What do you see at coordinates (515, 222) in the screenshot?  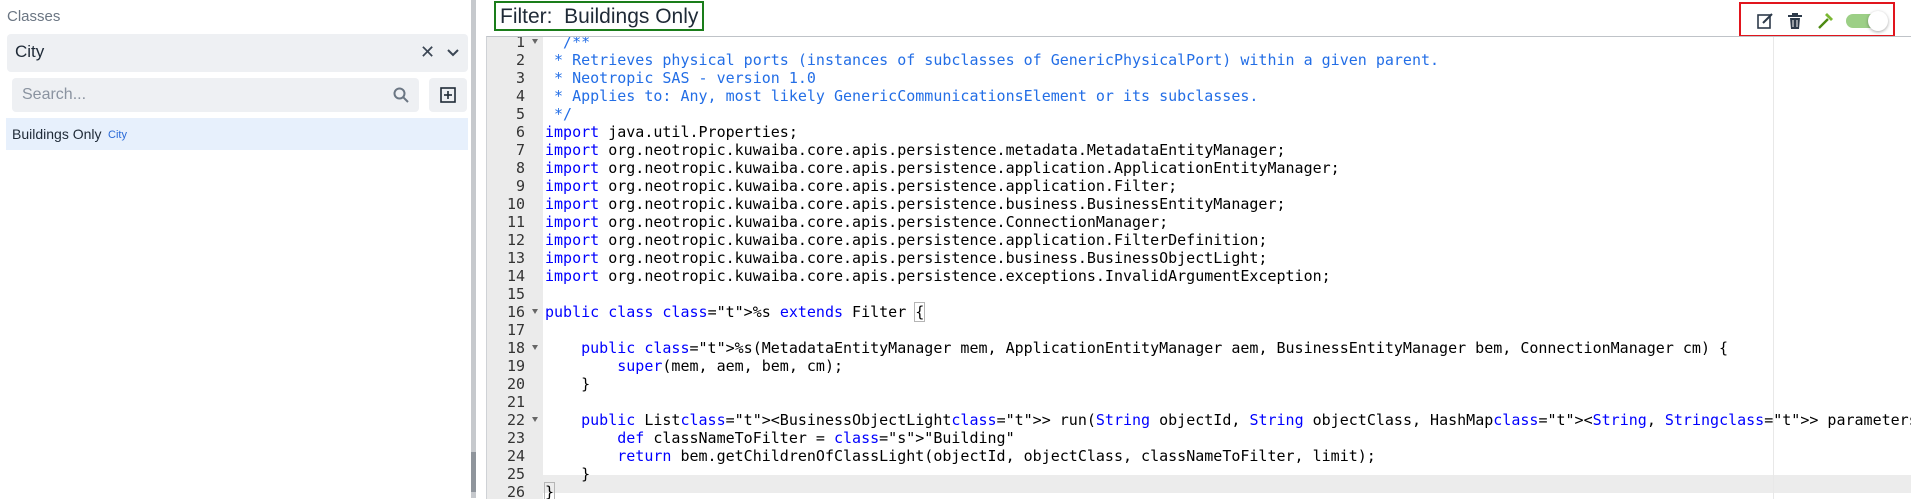 I see `line-number: 11` at bounding box center [515, 222].